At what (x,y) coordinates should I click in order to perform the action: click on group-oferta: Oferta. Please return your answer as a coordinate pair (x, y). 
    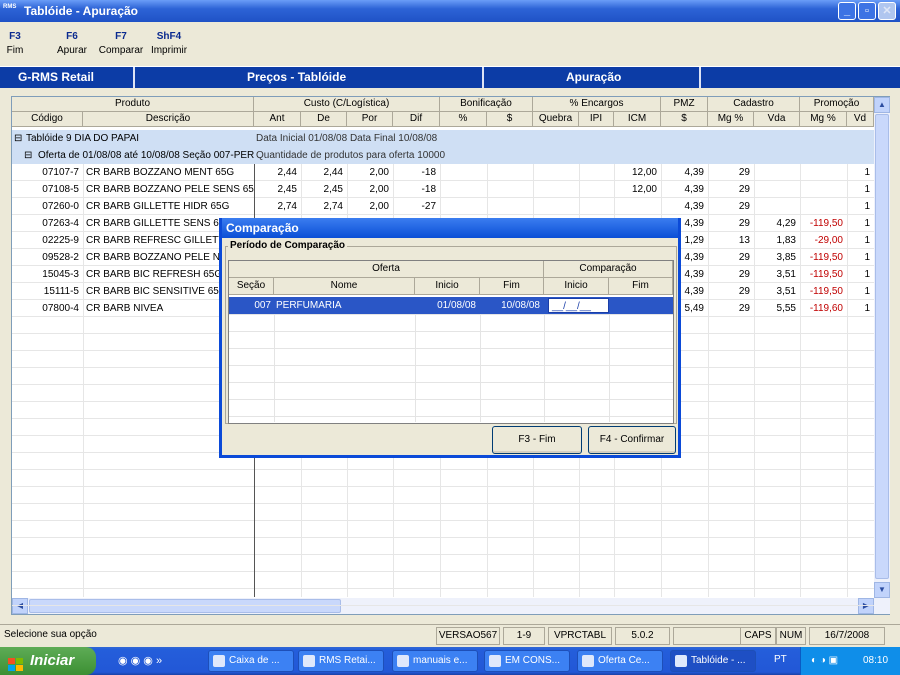
    Looking at the image, I should click on (386, 269).